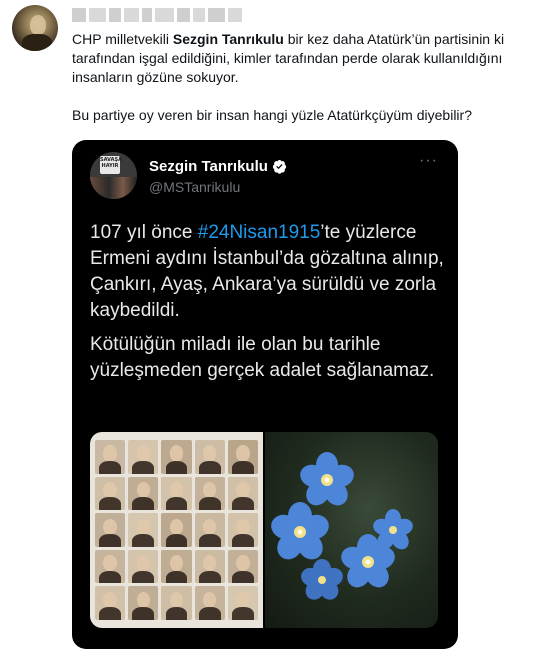 This screenshot has height=665, width=537. What do you see at coordinates (259, 232) in the screenshot?
I see `hashtag-link: #24Nisan1915` at bounding box center [259, 232].